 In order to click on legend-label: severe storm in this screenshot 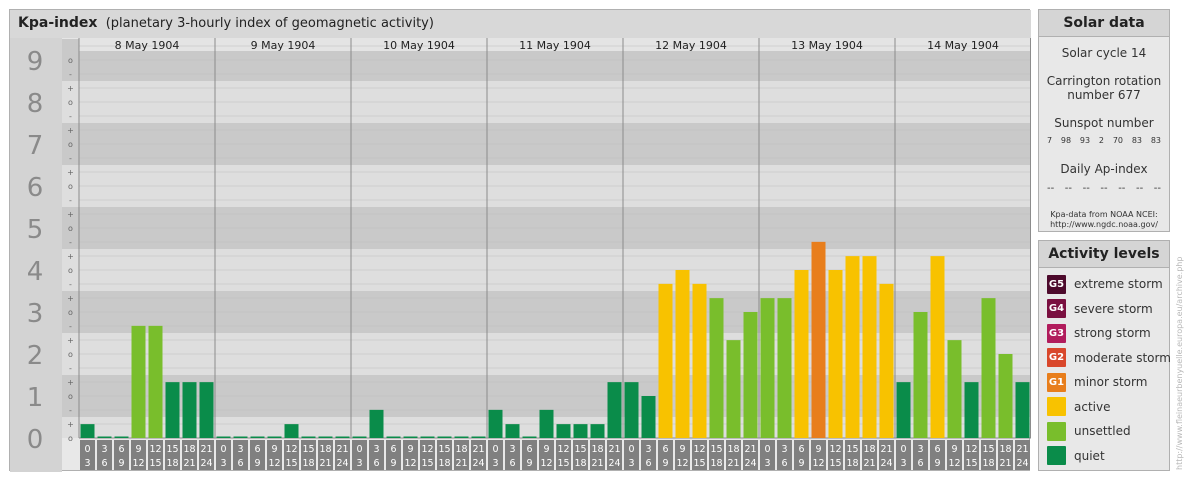, I will do `click(1113, 308)`.